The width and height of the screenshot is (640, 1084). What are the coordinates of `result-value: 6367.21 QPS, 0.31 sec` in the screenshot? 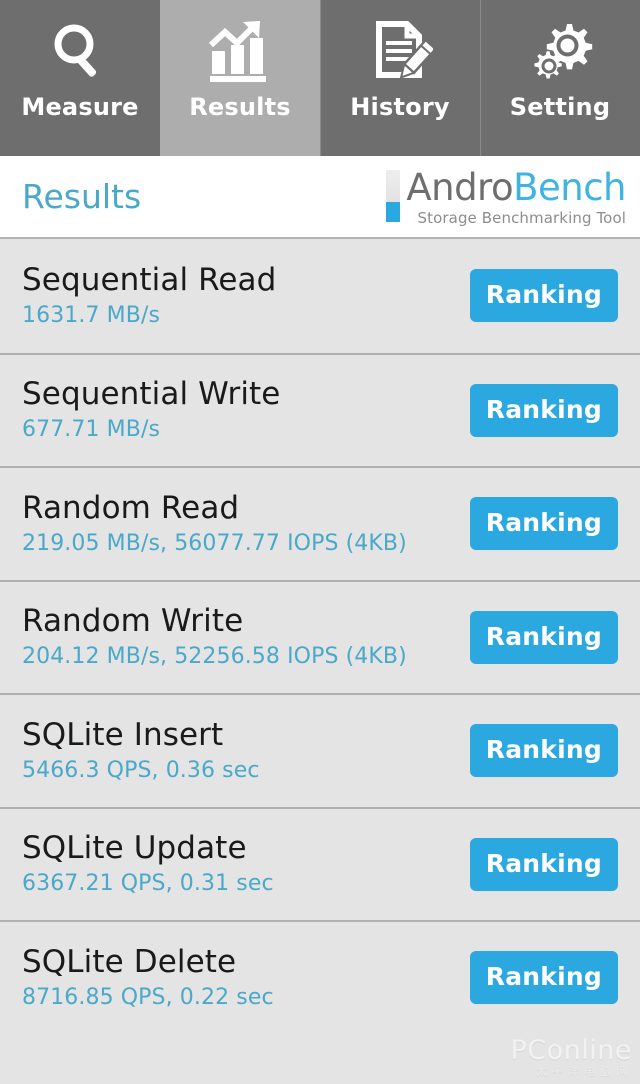 It's located at (148, 884).